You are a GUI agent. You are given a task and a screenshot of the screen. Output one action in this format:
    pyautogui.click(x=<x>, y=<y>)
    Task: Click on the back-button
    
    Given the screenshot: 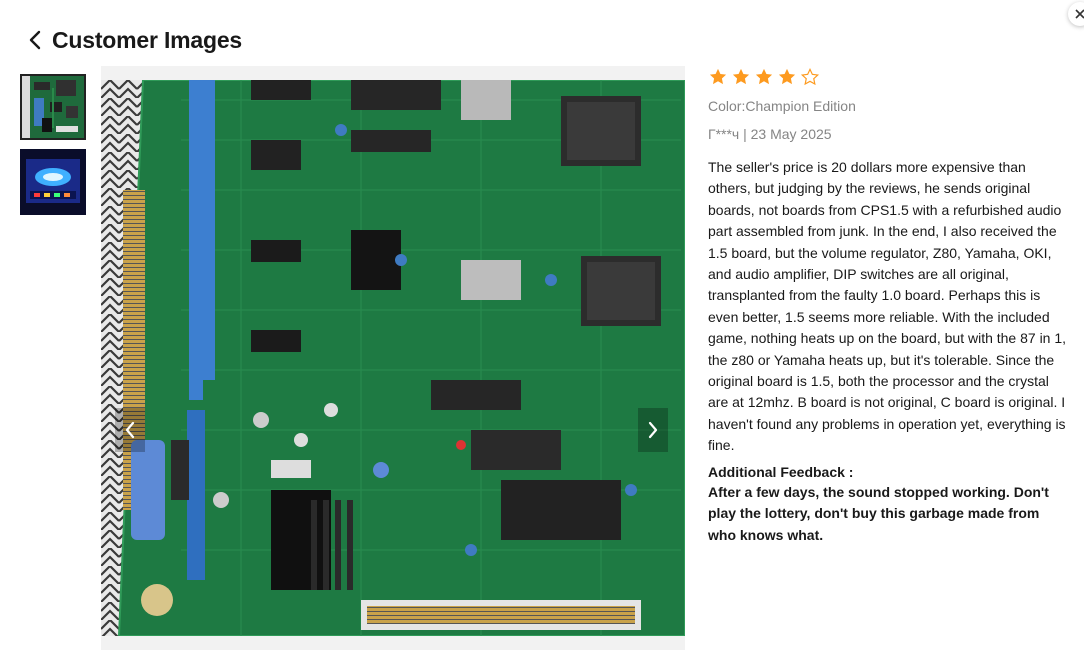 What is the action you would take?
    pyautogui.click(x=35, y=40)
    